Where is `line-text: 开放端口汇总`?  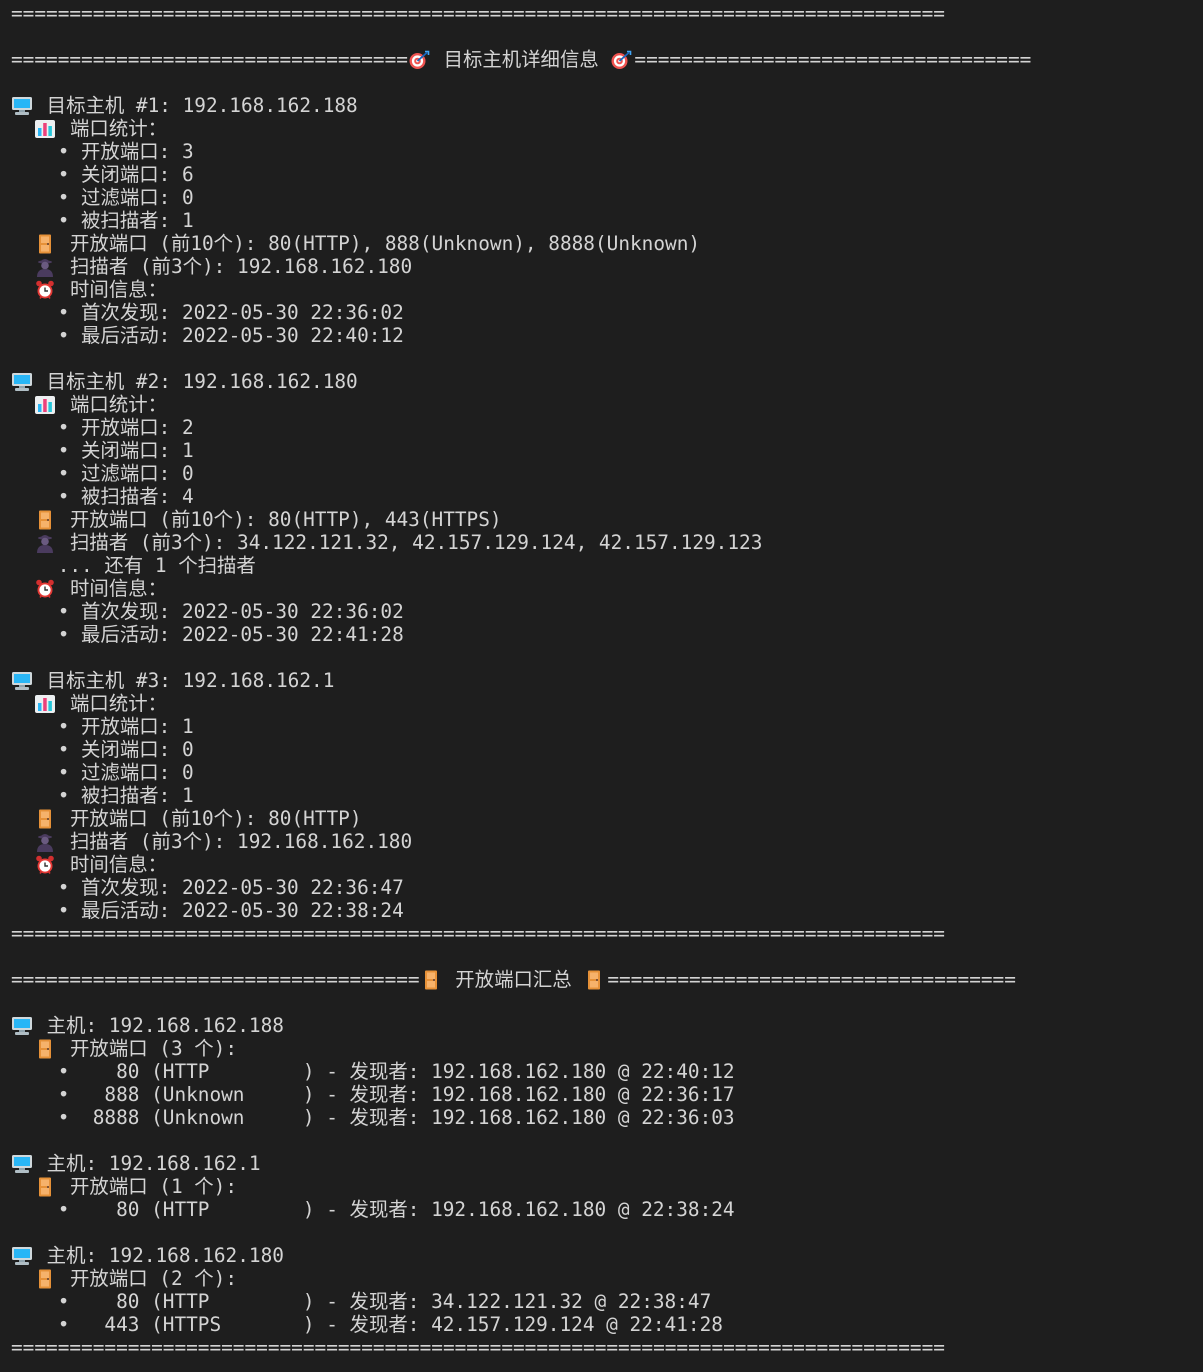 line-text: 开放端口汇总 is located at coordinates (513, 979).